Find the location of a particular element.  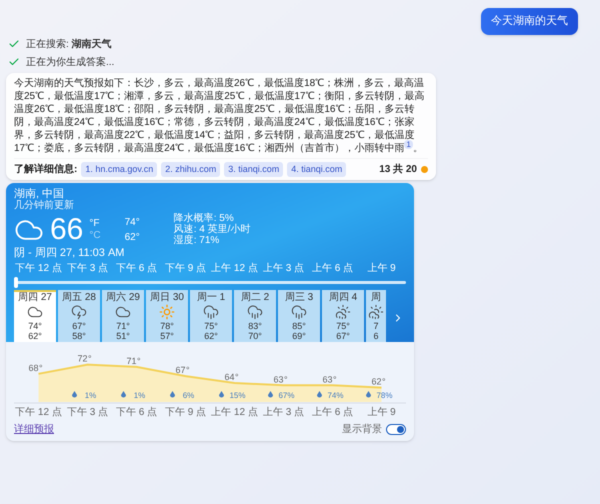

day-label: 周 is located at coordinates (376, 298).